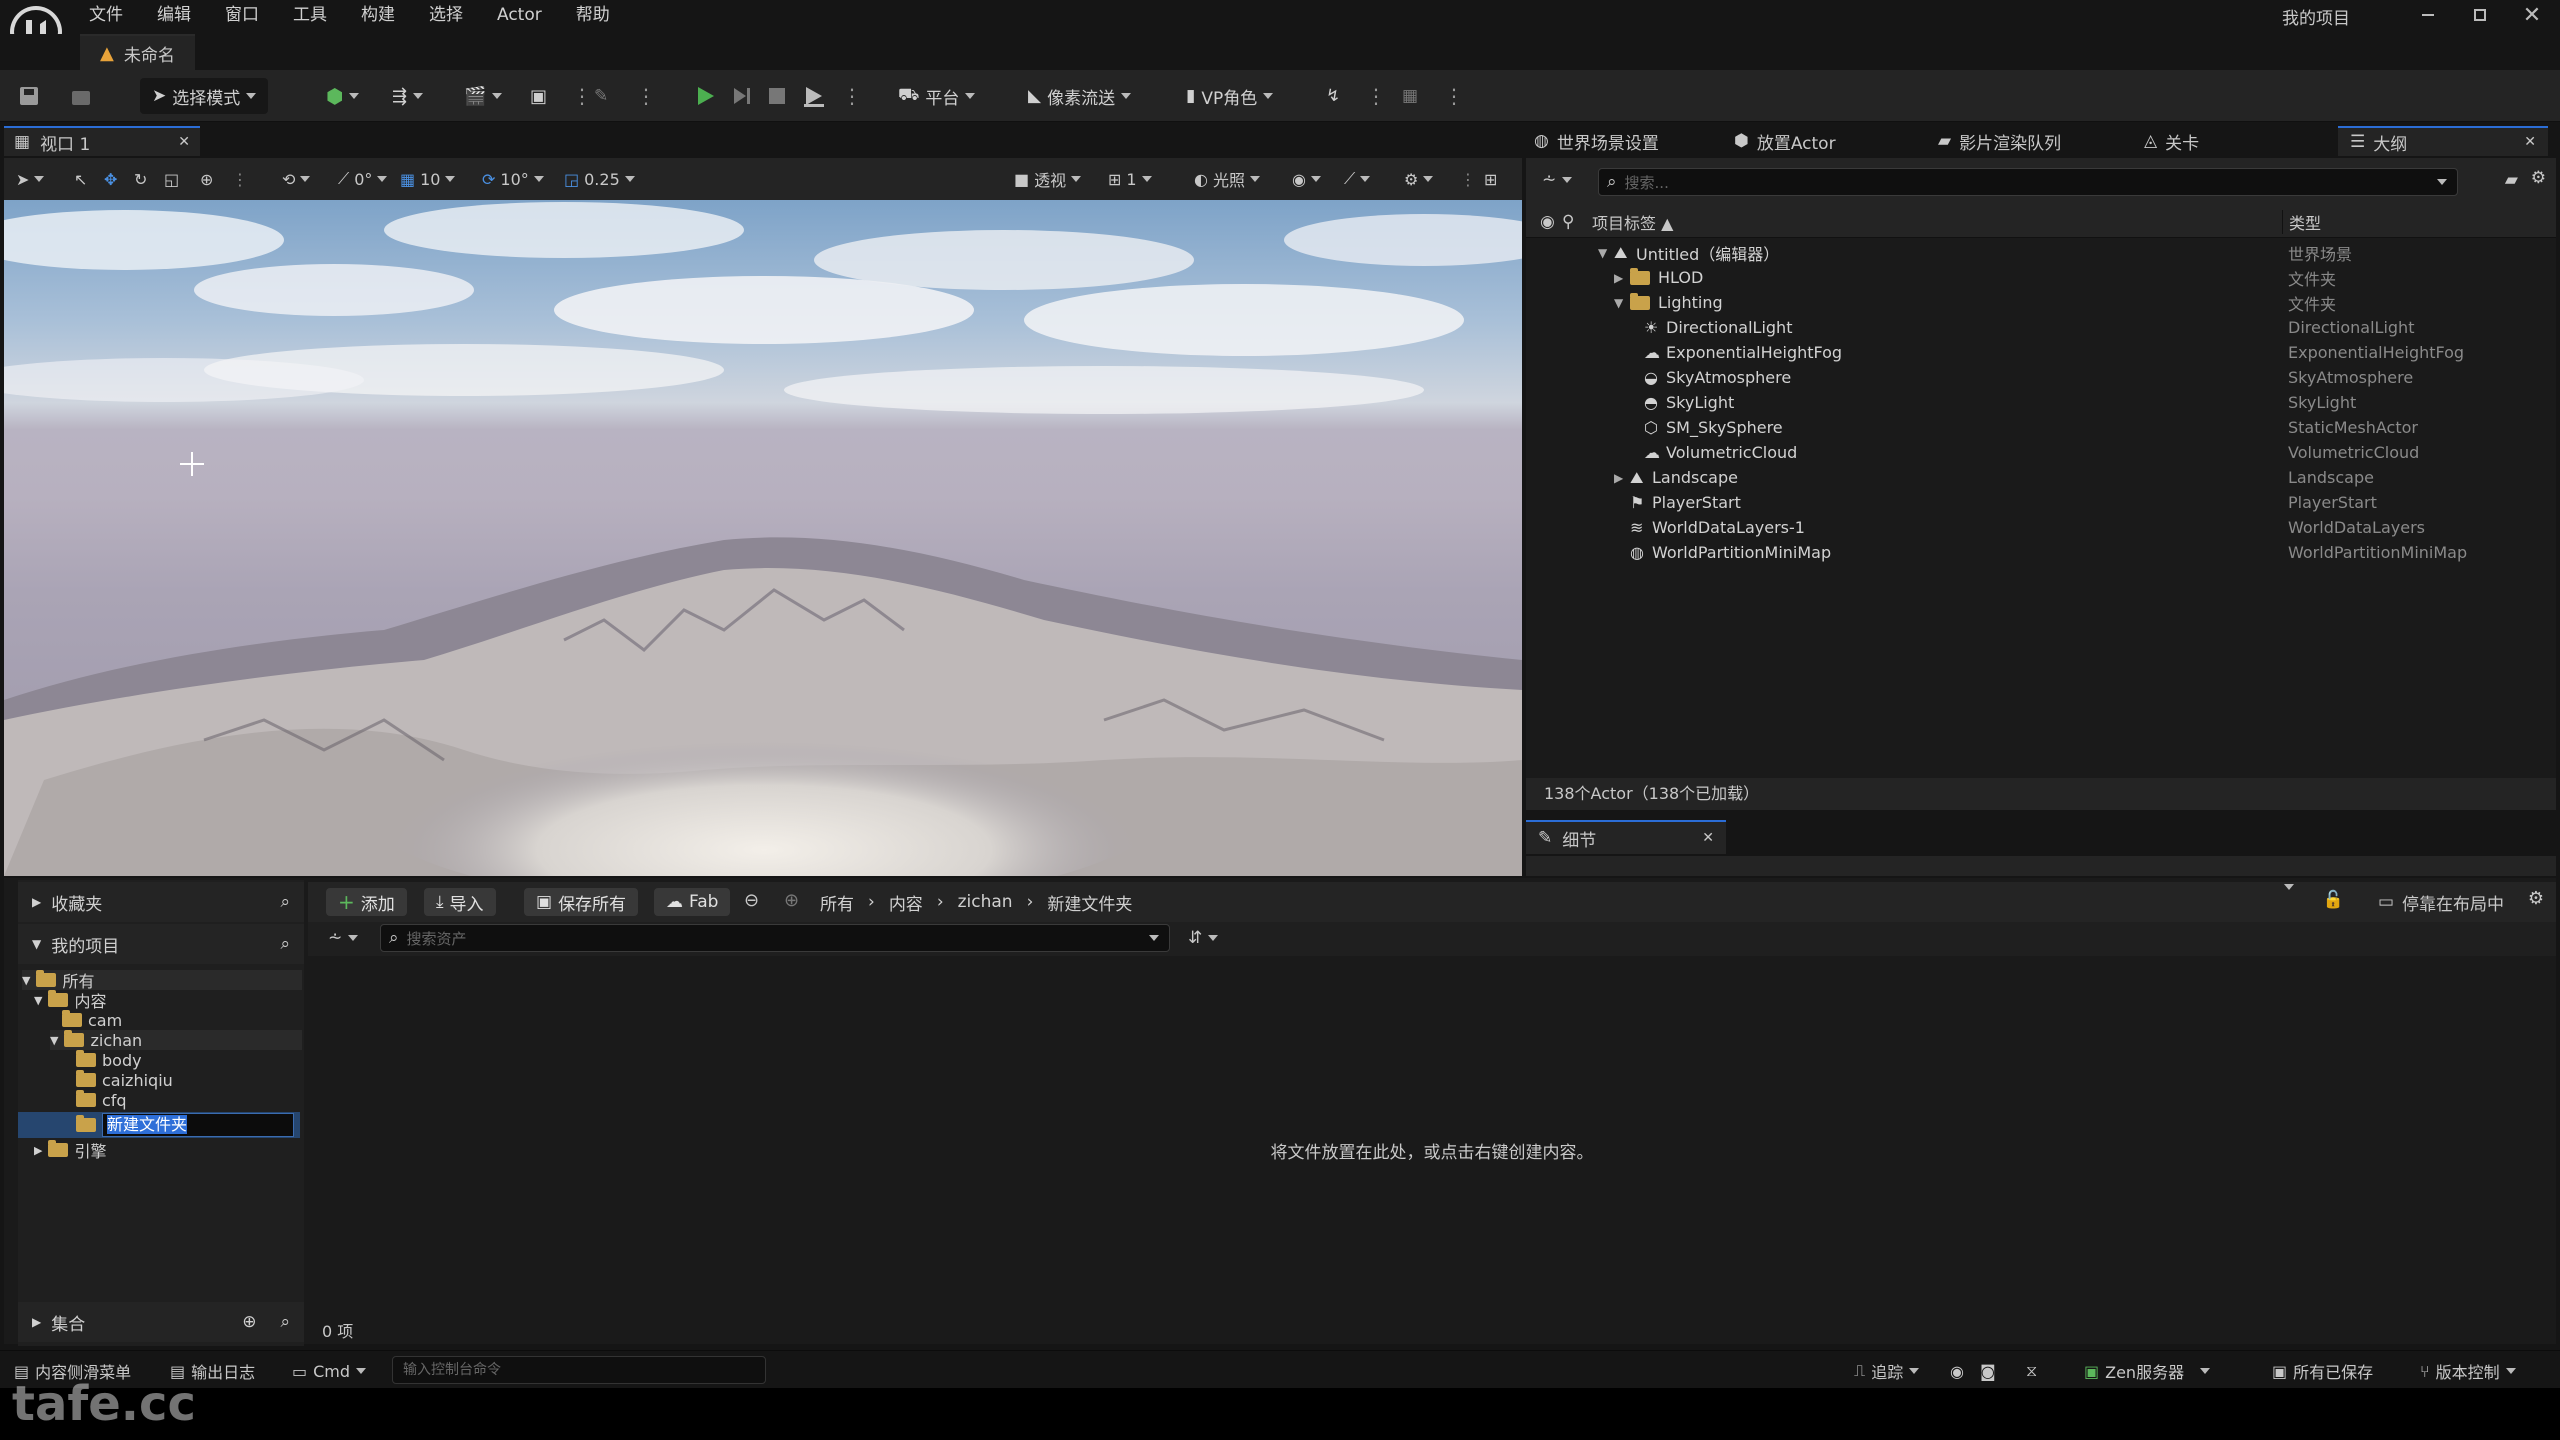 The image size is (2560, 1440). Describe the element at coordinates (1596, 141) in the screenshot. I see `tab-world-settings: ◍ 世界场景设置` at that location.